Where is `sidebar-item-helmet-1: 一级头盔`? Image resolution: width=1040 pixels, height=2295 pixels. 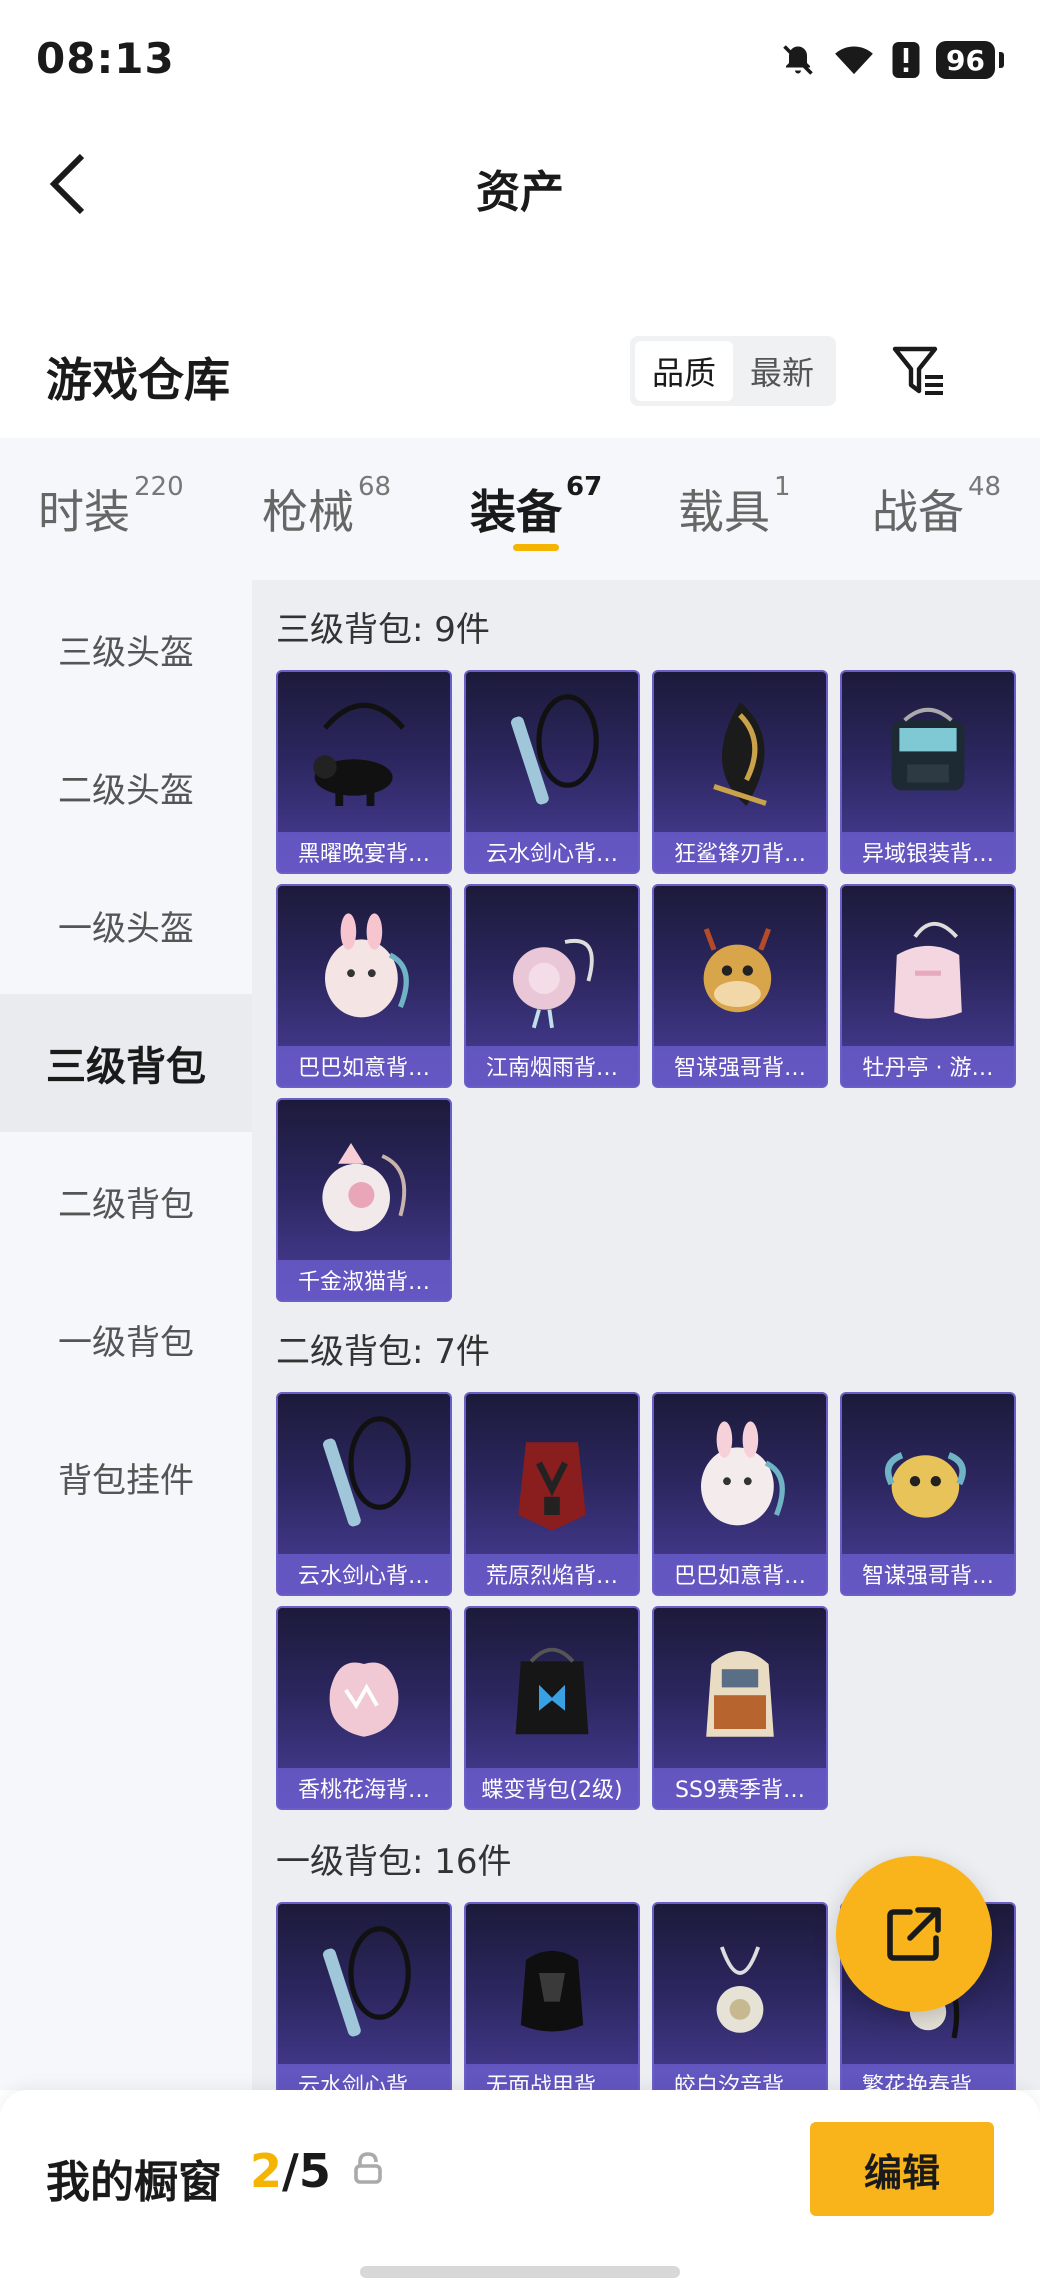
sidebar-item-helmet-1: 一级头盔 is located at coordinates (126, 925).